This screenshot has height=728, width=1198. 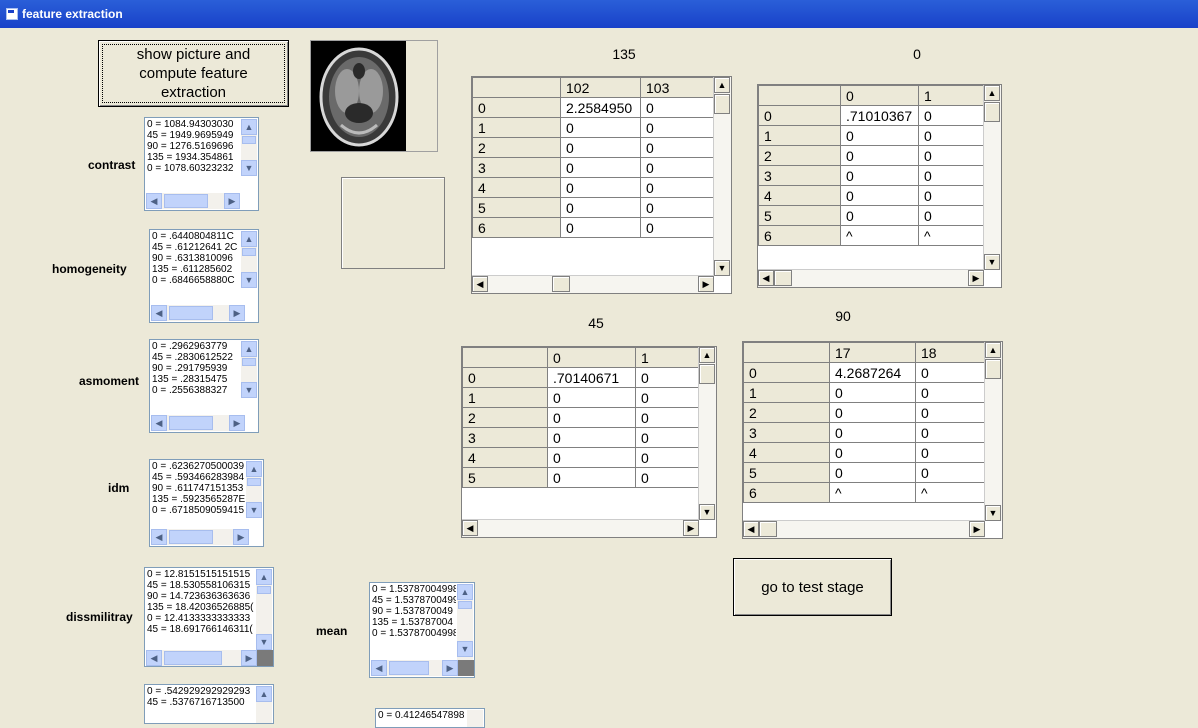 What do you see at coordinates (193, 157) in the screenshot?
I see `list-item: 135 = 1934.354861` at bounding box center [193, 157].